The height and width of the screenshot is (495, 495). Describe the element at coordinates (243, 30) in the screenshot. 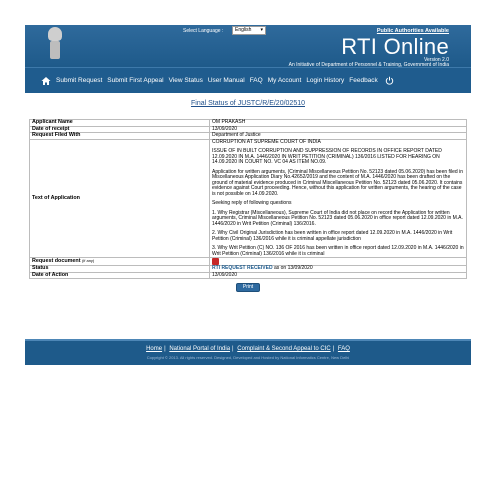

I see `language-select-value: English` at that location.